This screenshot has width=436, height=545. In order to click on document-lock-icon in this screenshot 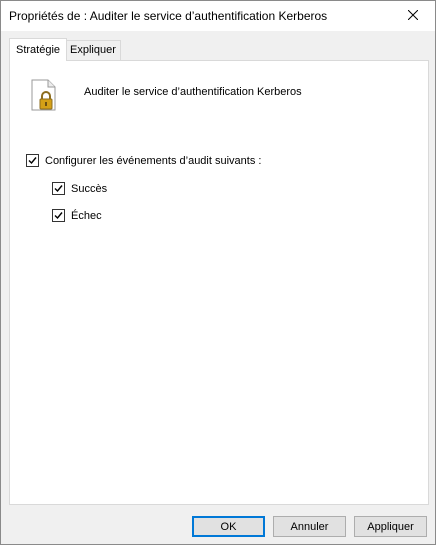, I will do `click(45, 95)`.